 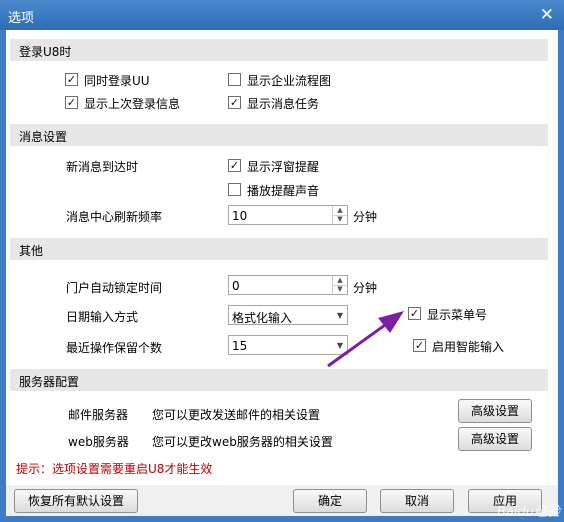 I want to click on new-message-label: 新消息到达时, so click(x=102, y=167).